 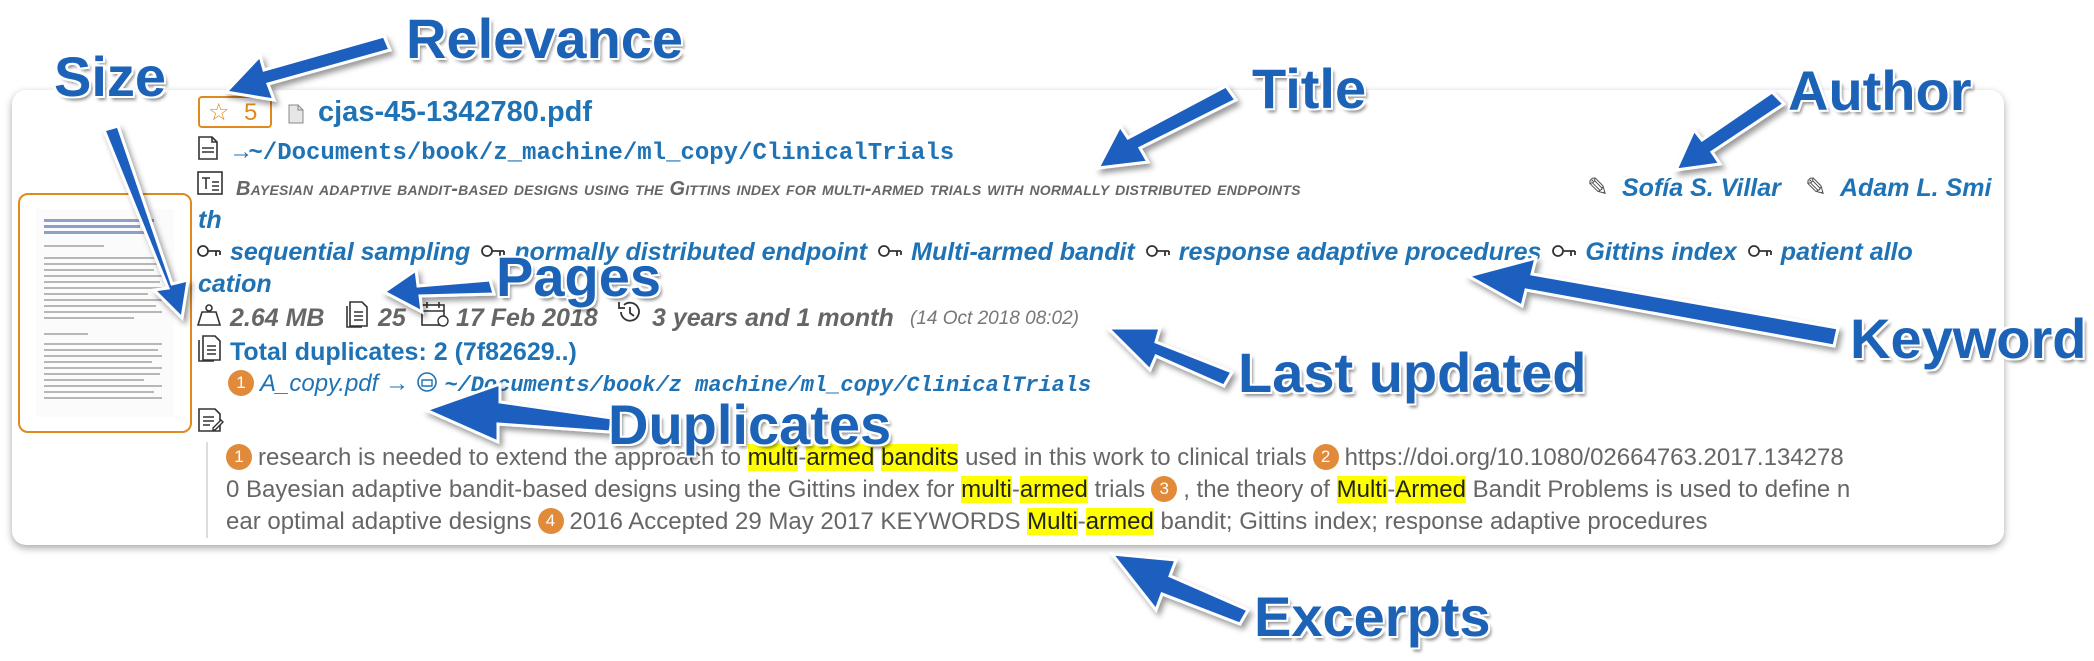 What do you see at coordinates (545, 38) in the screenshot?
I see `callout-relevance: Relevance` at bounding box center [545, 38].